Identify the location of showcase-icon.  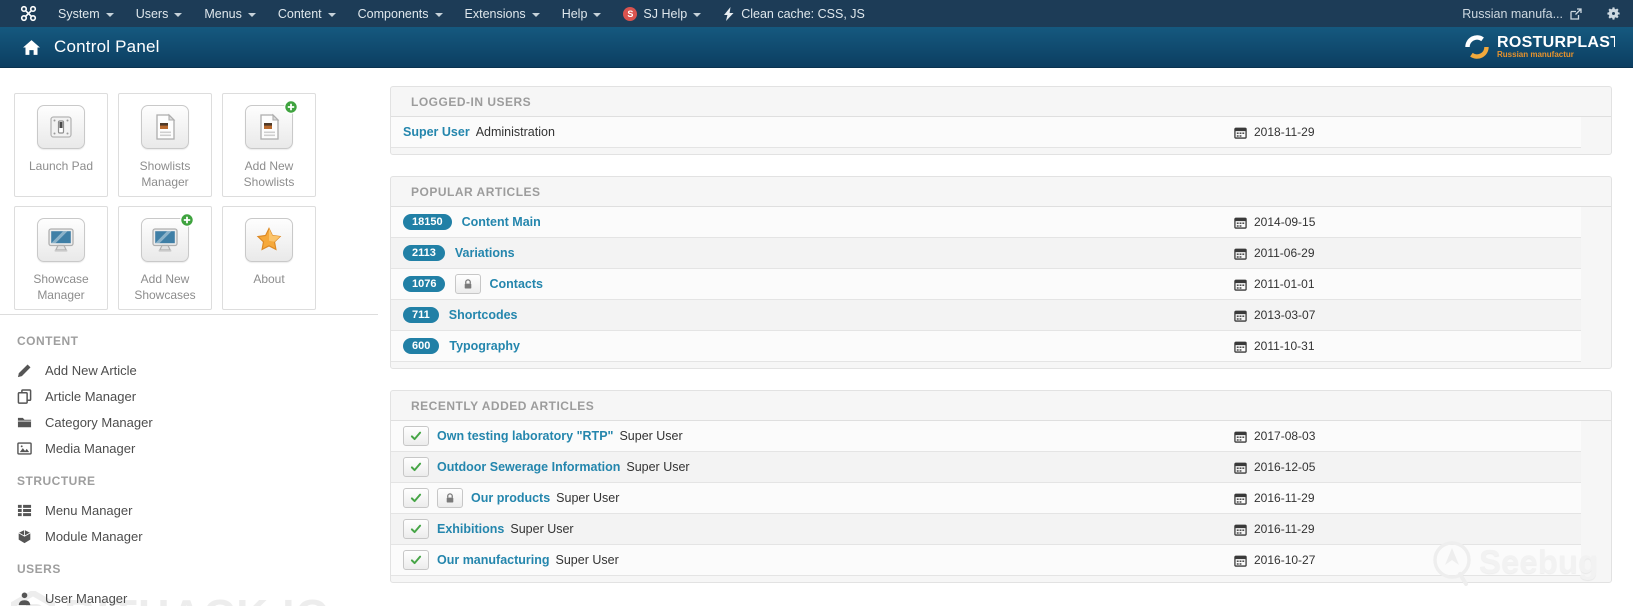
(61, 240).